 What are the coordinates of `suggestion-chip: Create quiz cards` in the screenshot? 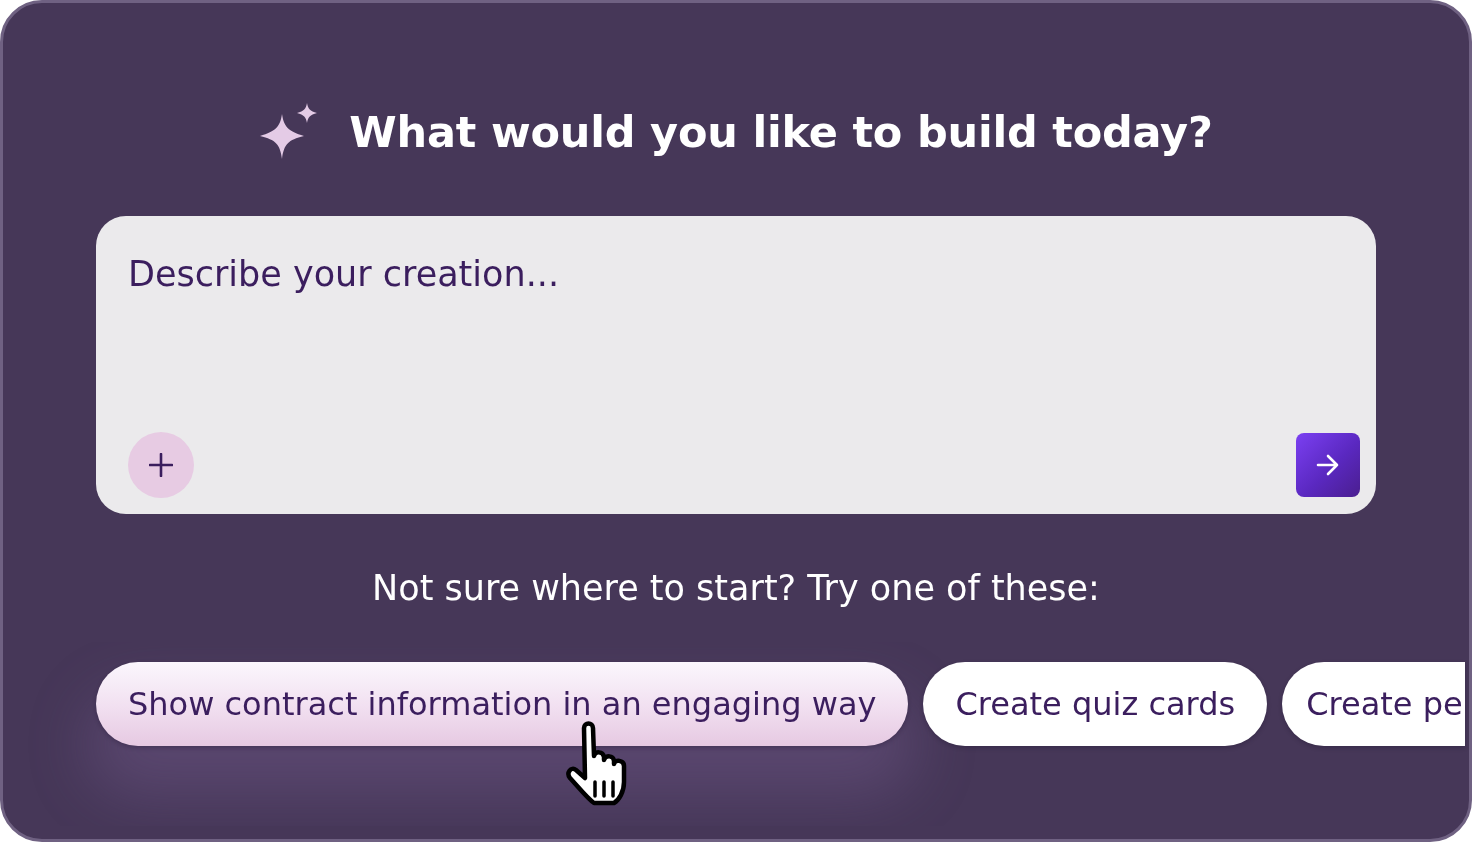 It's located at (1095, 704).